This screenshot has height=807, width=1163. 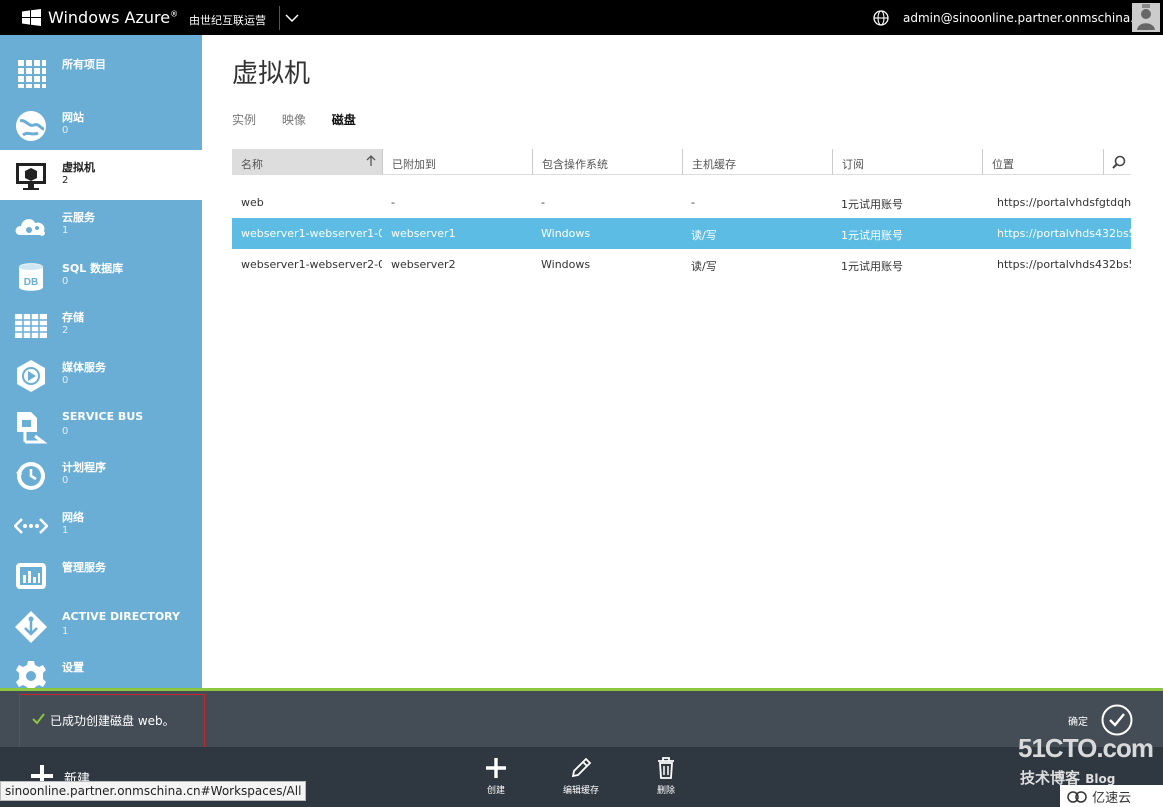 What do you see at coordinates (101, 525) in the screenshot?
I see `sidebar-item-networks: 网络 1` at bounding box center [101, 525].